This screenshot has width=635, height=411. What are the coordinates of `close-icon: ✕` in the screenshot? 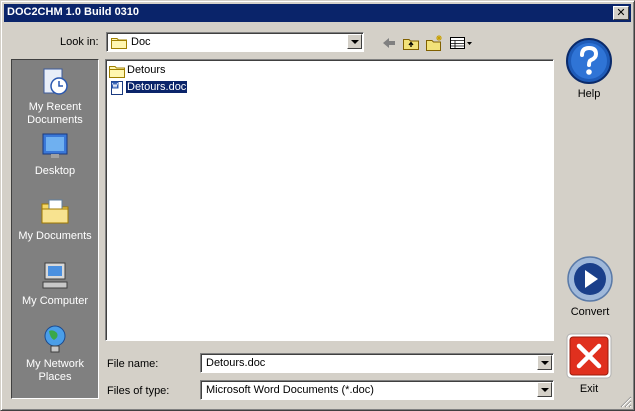 It's located at (621, 13).